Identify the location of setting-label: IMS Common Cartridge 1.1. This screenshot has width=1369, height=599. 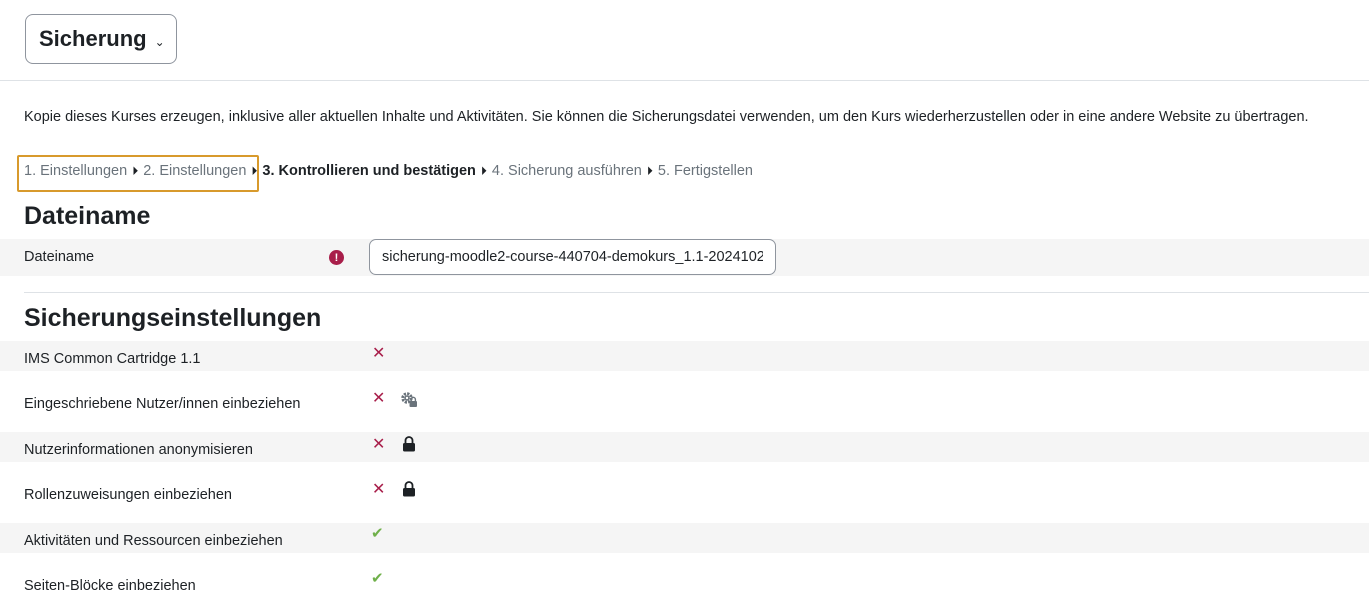
(112, 359).